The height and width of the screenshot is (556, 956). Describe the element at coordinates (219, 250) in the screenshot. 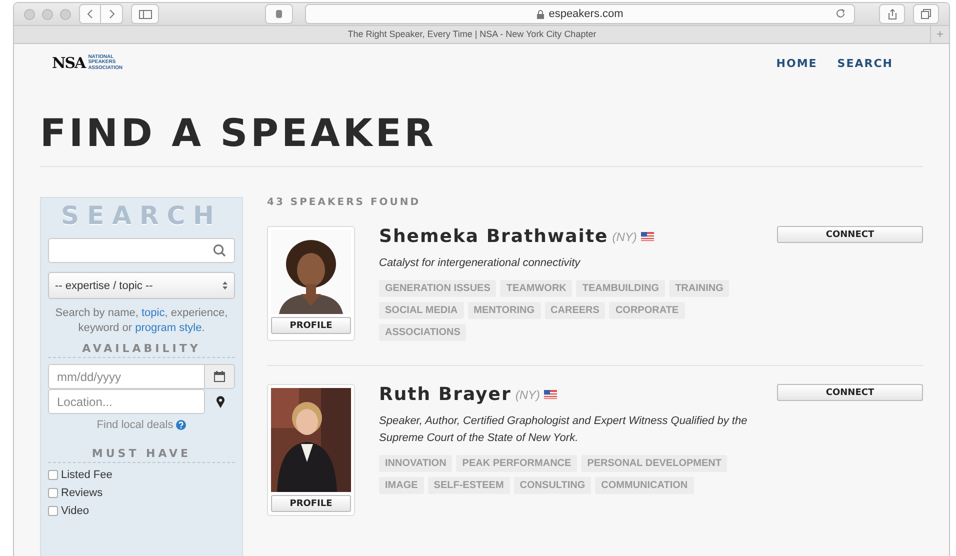

I see `search-icon` at that location.